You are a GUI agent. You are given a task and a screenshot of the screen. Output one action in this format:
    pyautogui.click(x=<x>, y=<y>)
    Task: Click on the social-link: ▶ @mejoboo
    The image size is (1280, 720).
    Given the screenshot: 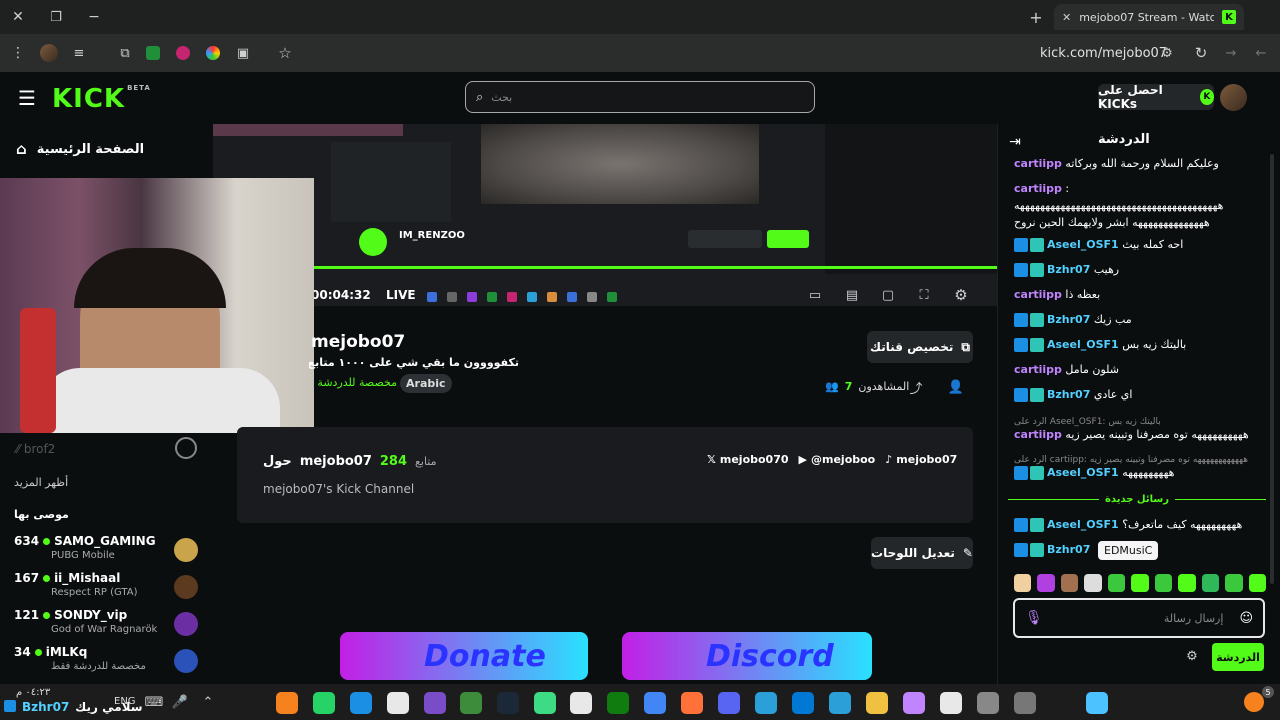 What is the action you would take?
    pyautogui.click(x=837, y=459)
    